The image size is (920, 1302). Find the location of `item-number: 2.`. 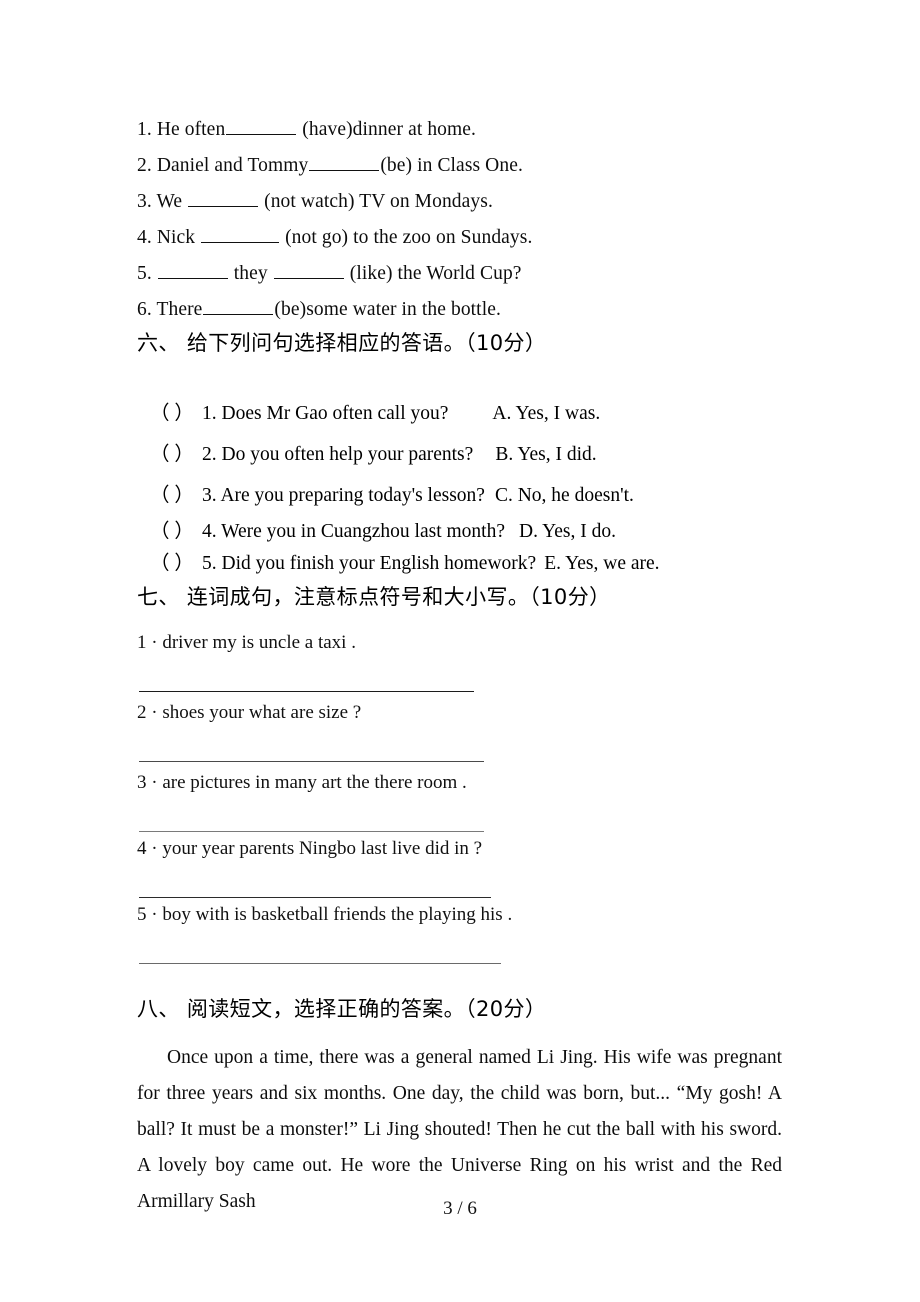

item-number: 2. is located at coordinates (144, 165).